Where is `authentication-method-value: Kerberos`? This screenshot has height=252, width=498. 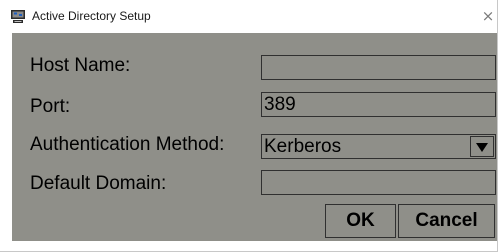 authentication-method-value: Kerberos is located at coordinates (303, 146).